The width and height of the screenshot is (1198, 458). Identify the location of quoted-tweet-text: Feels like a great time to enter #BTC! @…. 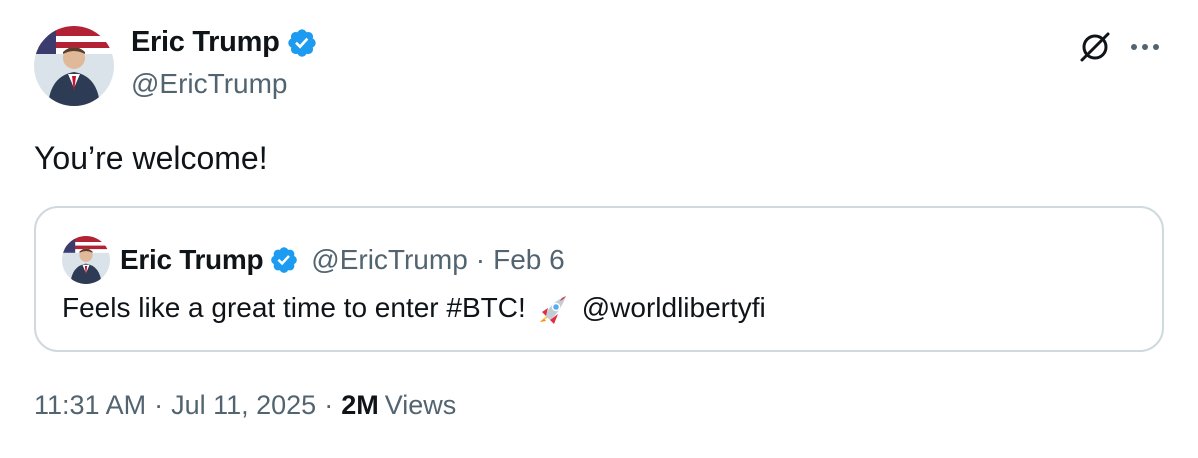
(414, 308).